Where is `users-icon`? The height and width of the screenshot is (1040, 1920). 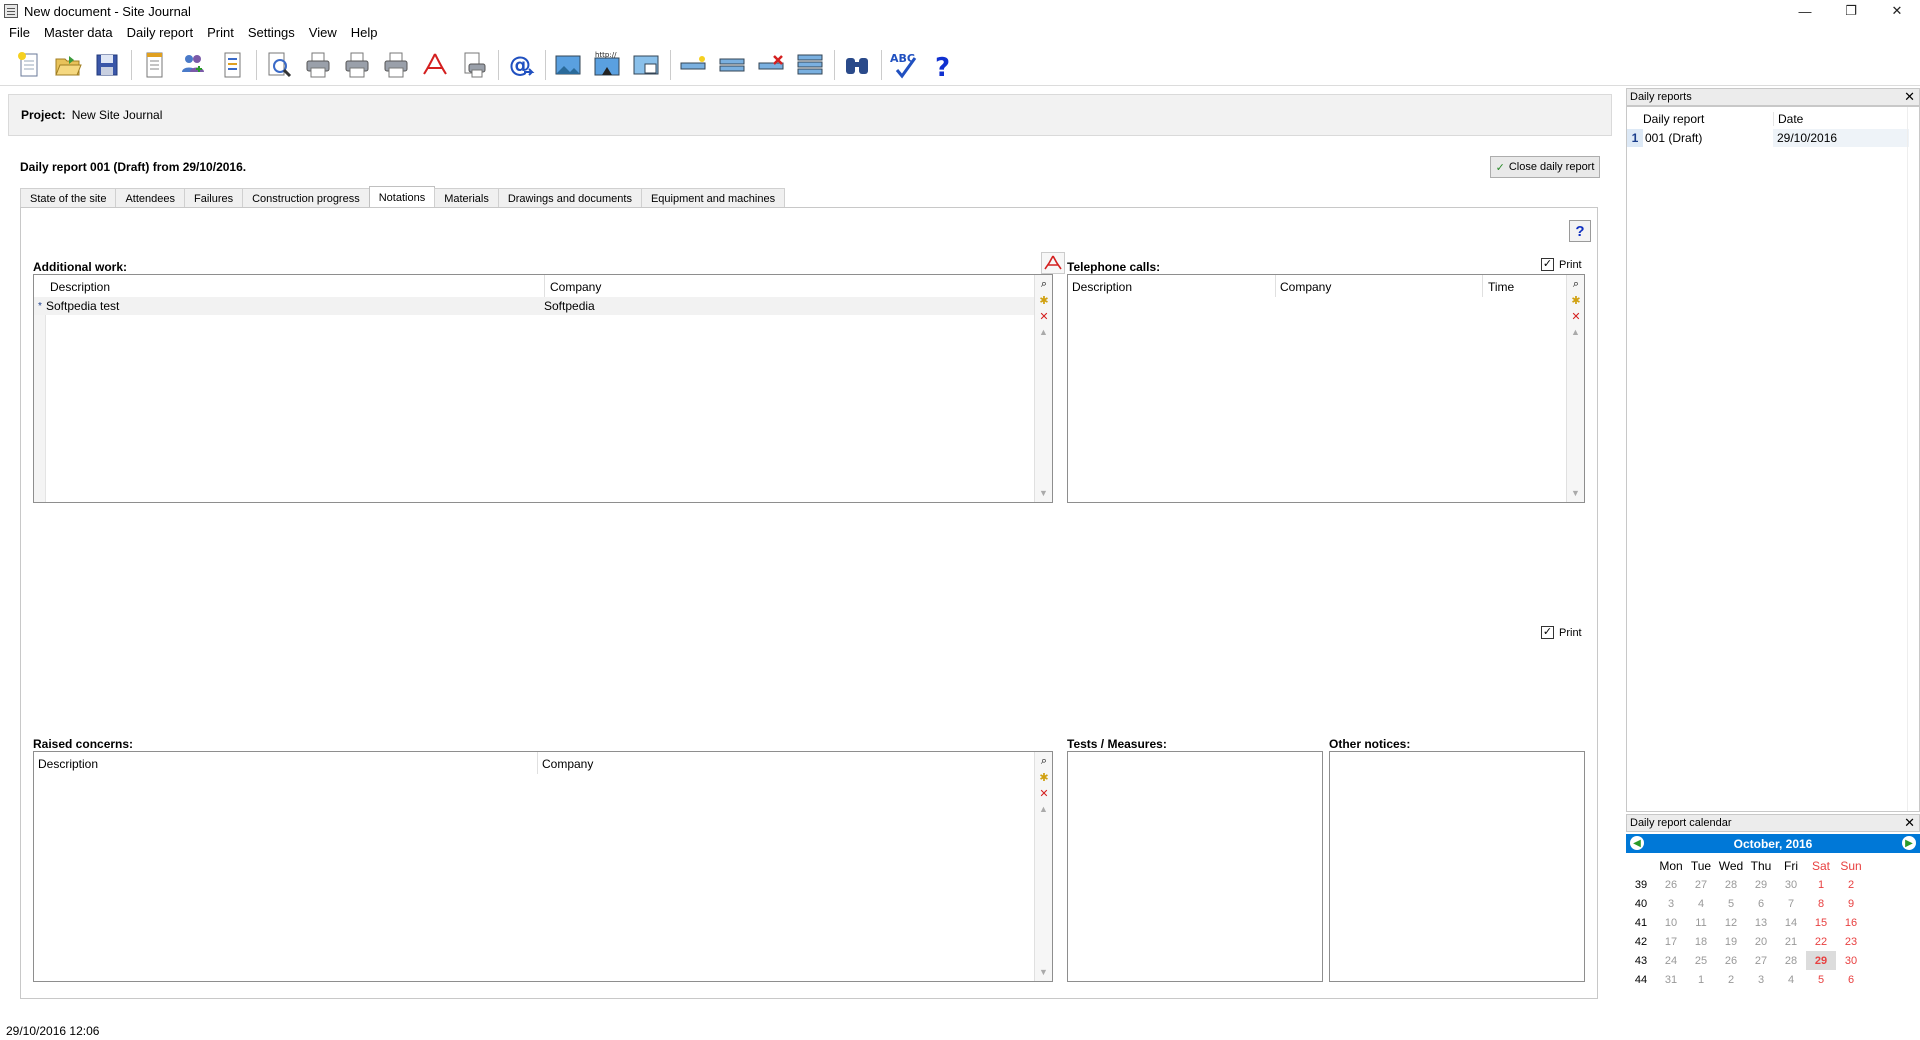
users-icon is located at coordinates (193, 65).